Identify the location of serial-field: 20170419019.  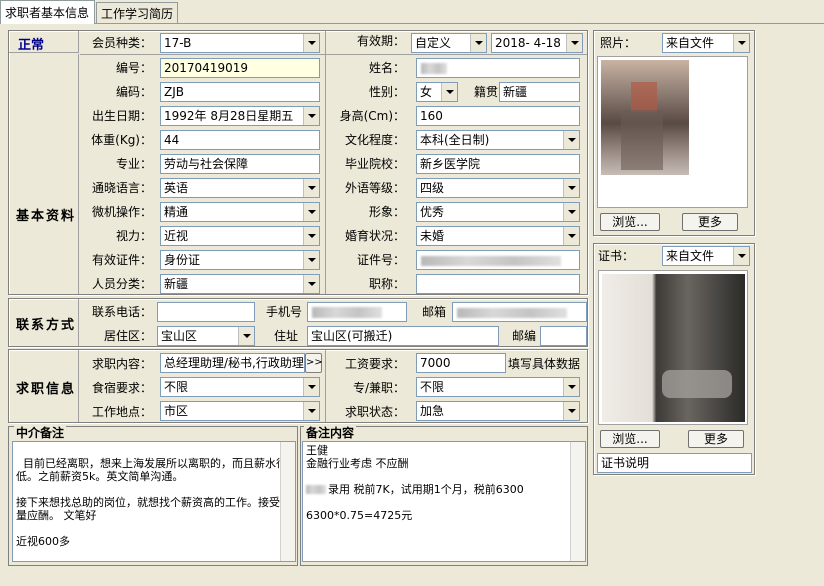
(240, 68).